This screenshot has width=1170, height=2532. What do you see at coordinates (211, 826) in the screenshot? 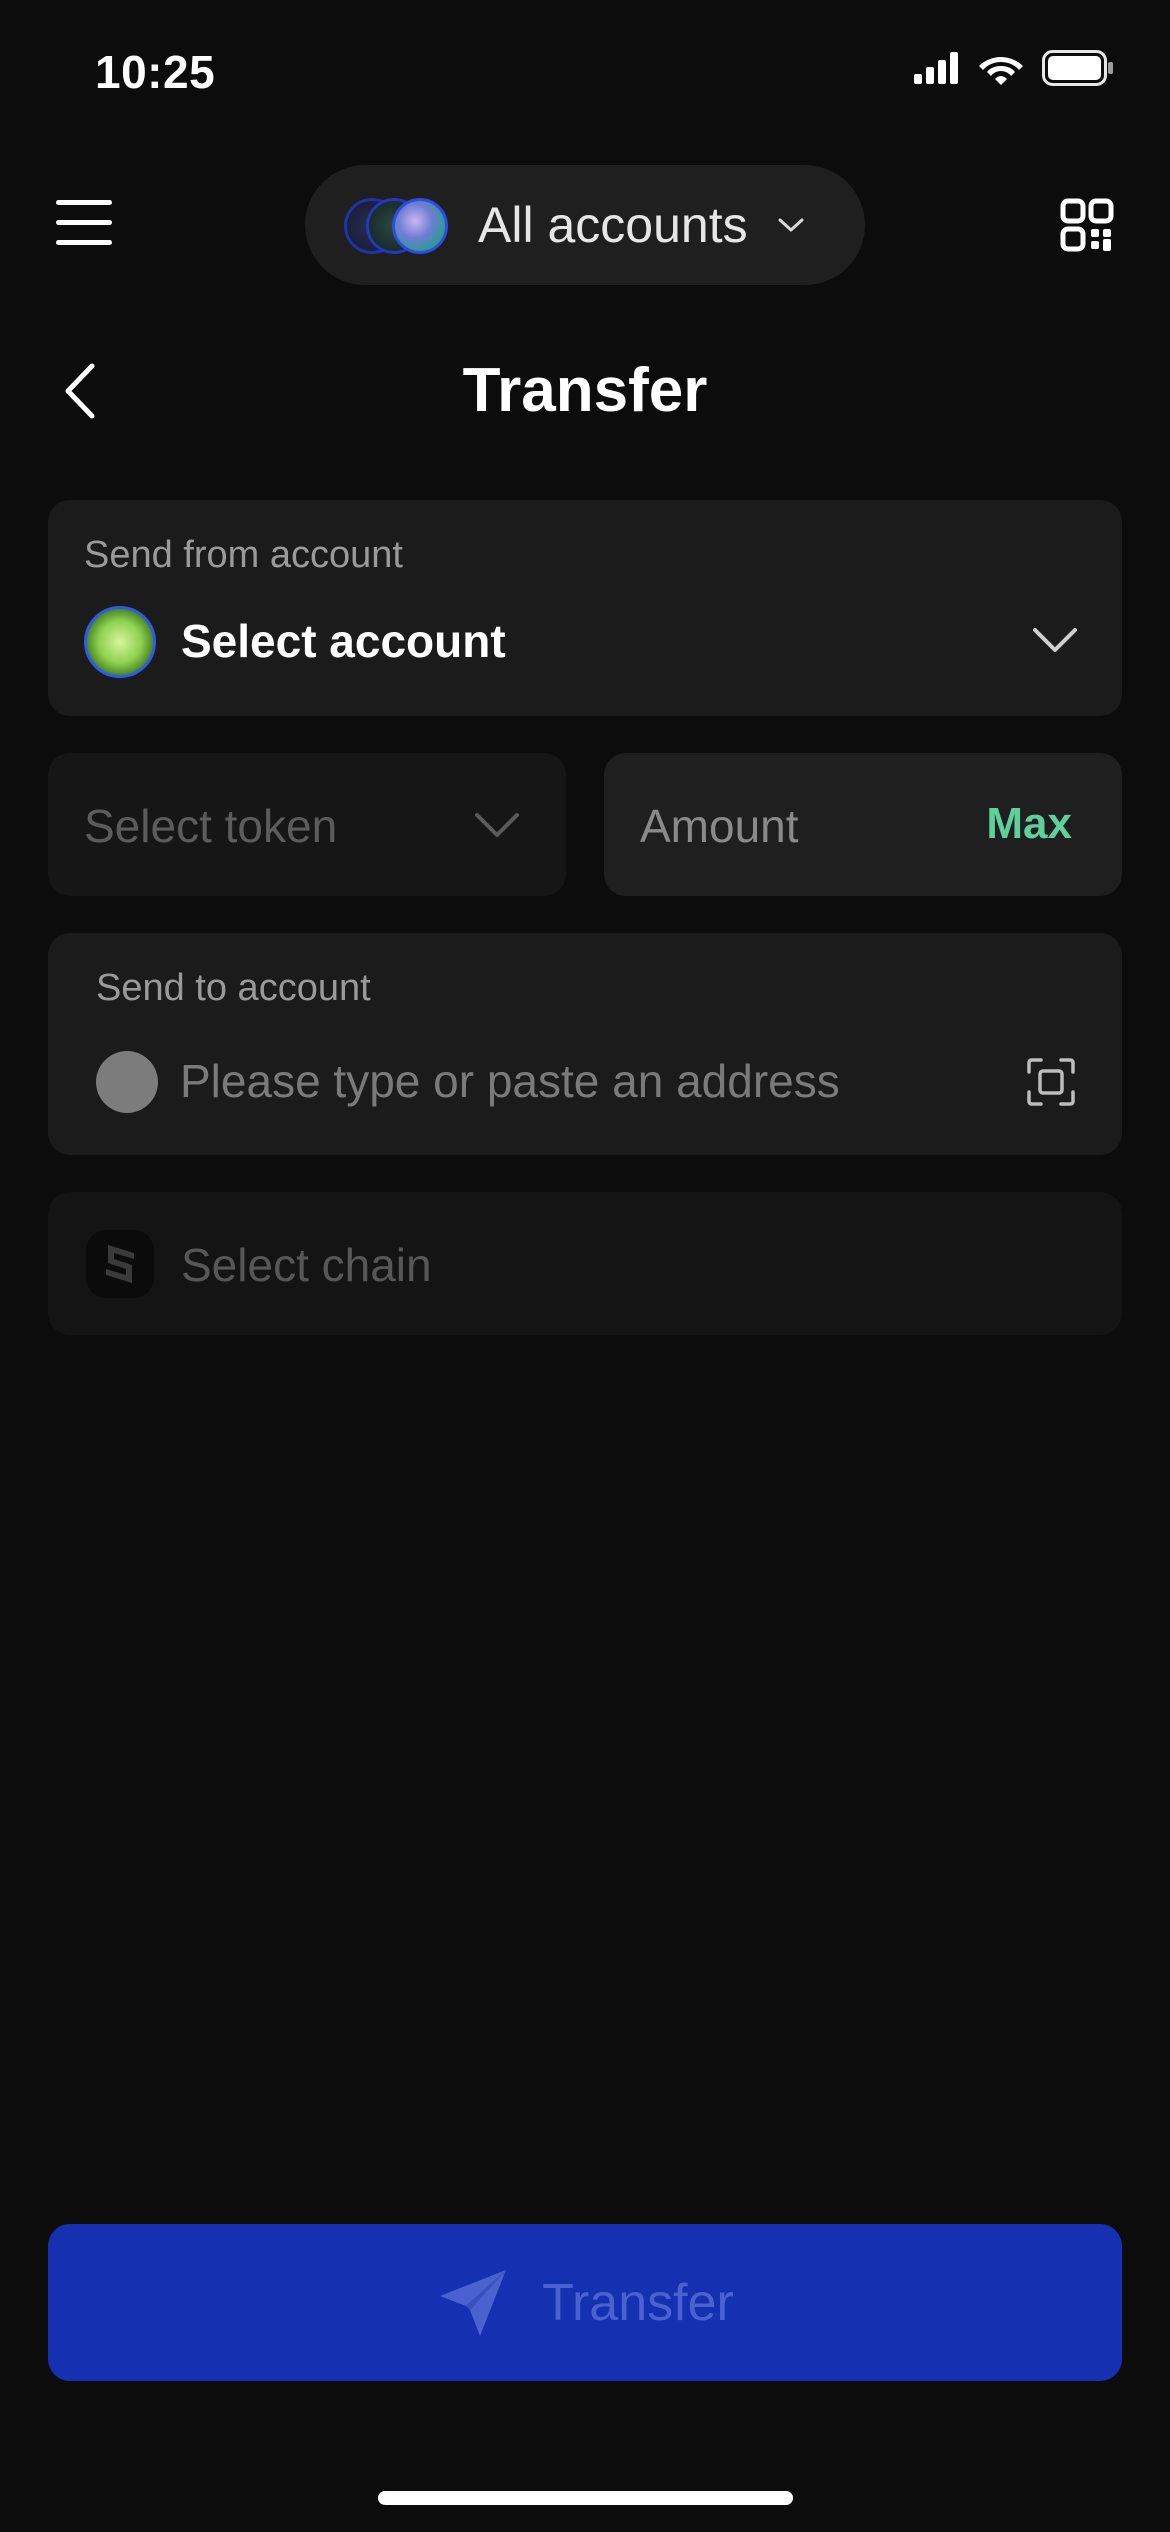
I see `token-selector-label: Select token` at bounding box center [211, 826].